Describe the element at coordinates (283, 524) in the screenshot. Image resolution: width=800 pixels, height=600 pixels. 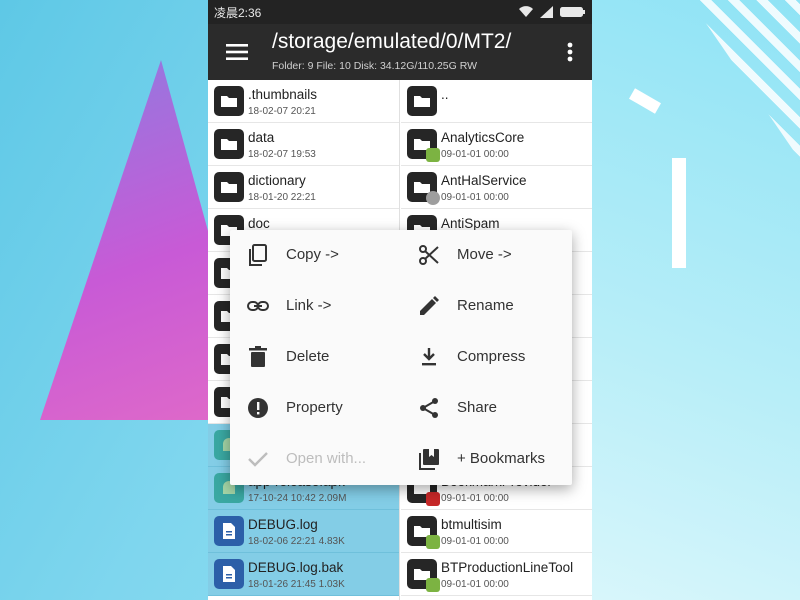
I see `file-name: DEBUG.log` at that location.